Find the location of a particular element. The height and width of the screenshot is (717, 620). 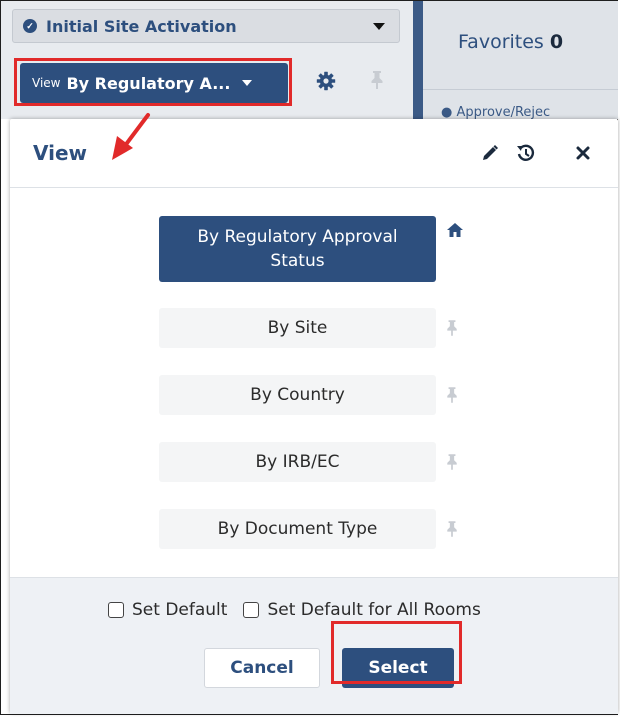

view-option-label: By Document Type is located at coordinates (297, 529).